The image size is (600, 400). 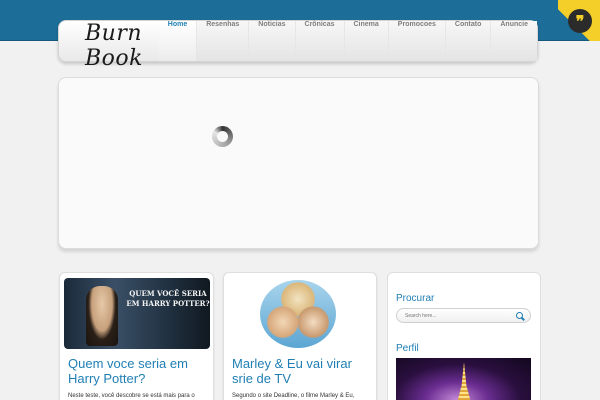 I want to click on eiffel-tower-image, so click(x=464, y=381).